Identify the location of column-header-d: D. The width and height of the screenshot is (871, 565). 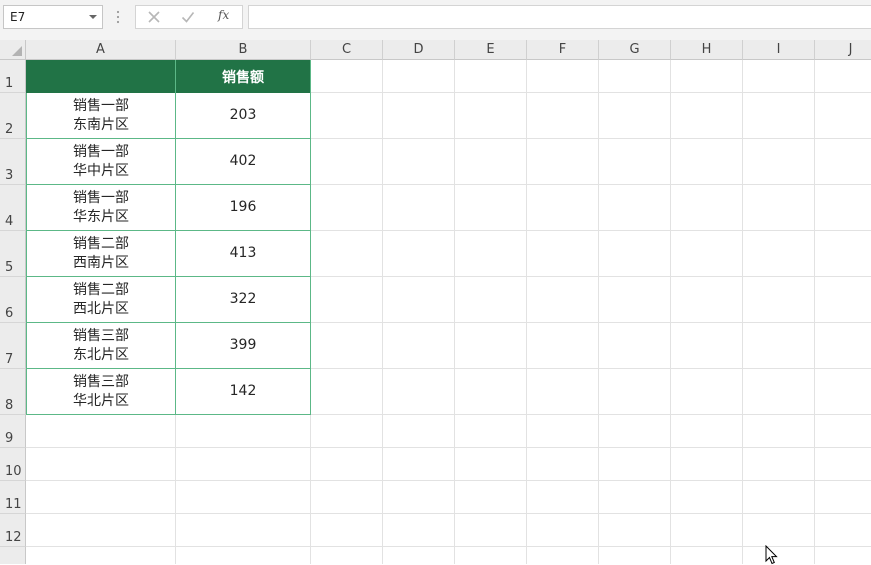
(419, 50).